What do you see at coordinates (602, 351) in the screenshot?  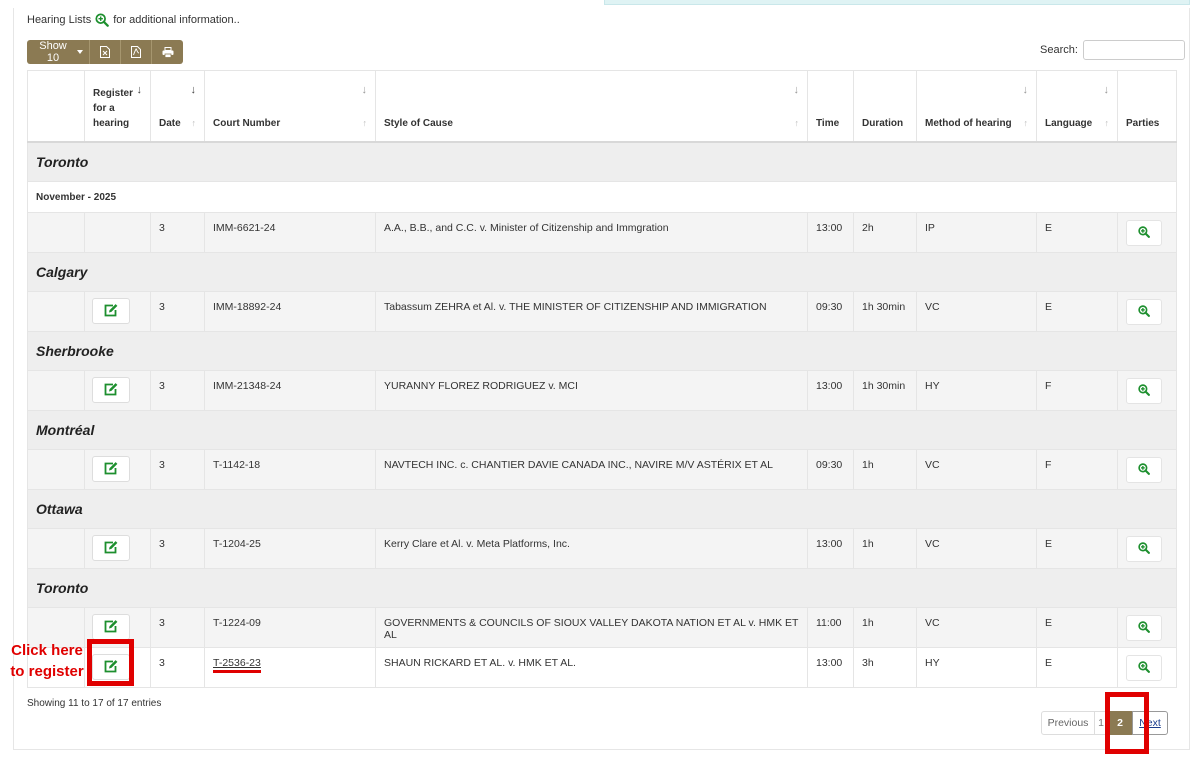 I see `city-name: Sherbrooke` at bounding box center [602, 351].